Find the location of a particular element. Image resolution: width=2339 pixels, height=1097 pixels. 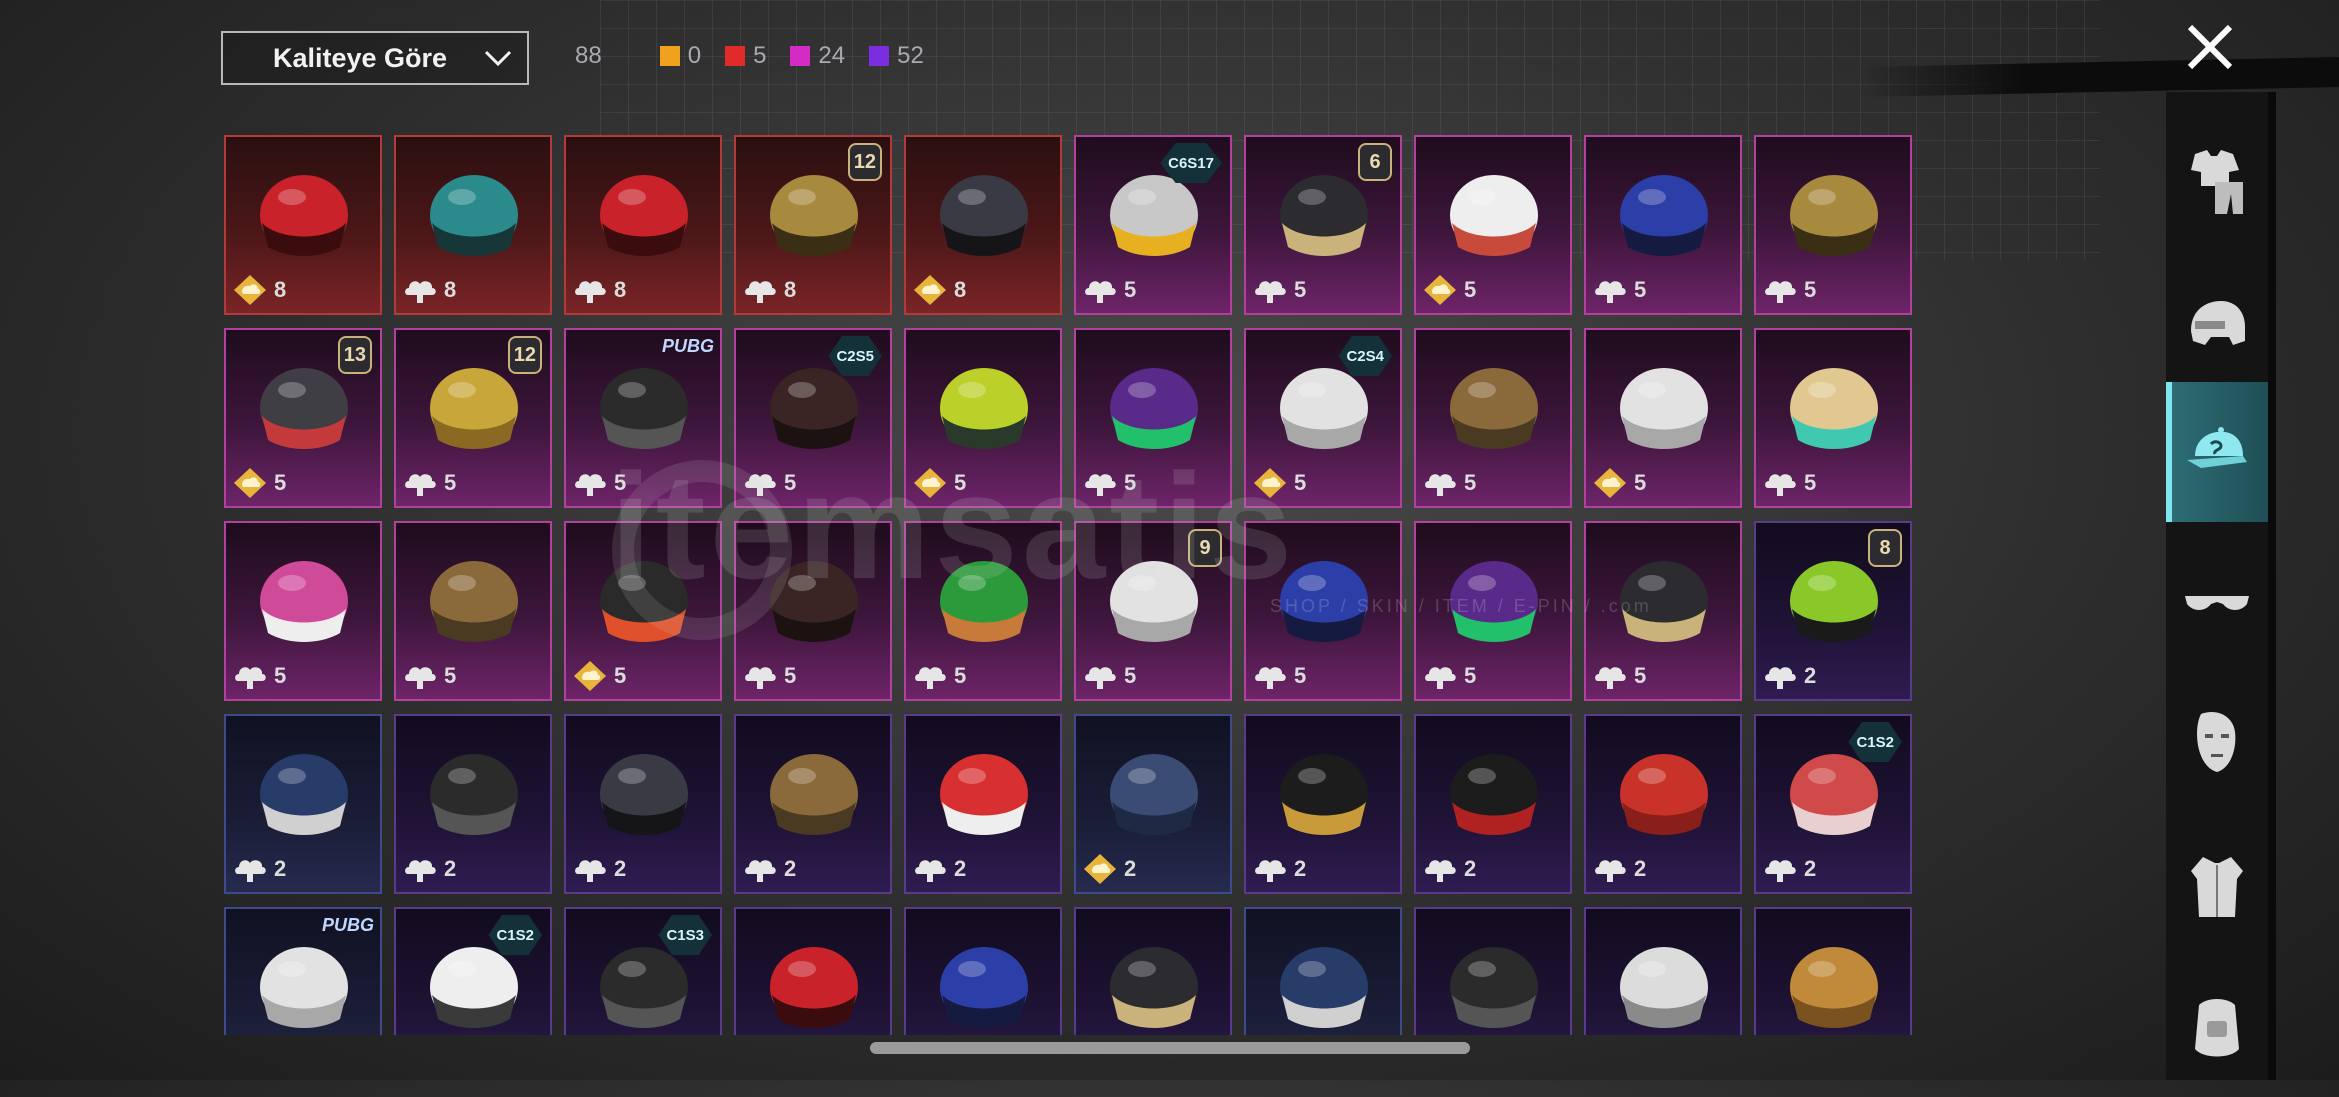

sort-dropdown: Kaliteye Göre is located at coordinates (375, 58).